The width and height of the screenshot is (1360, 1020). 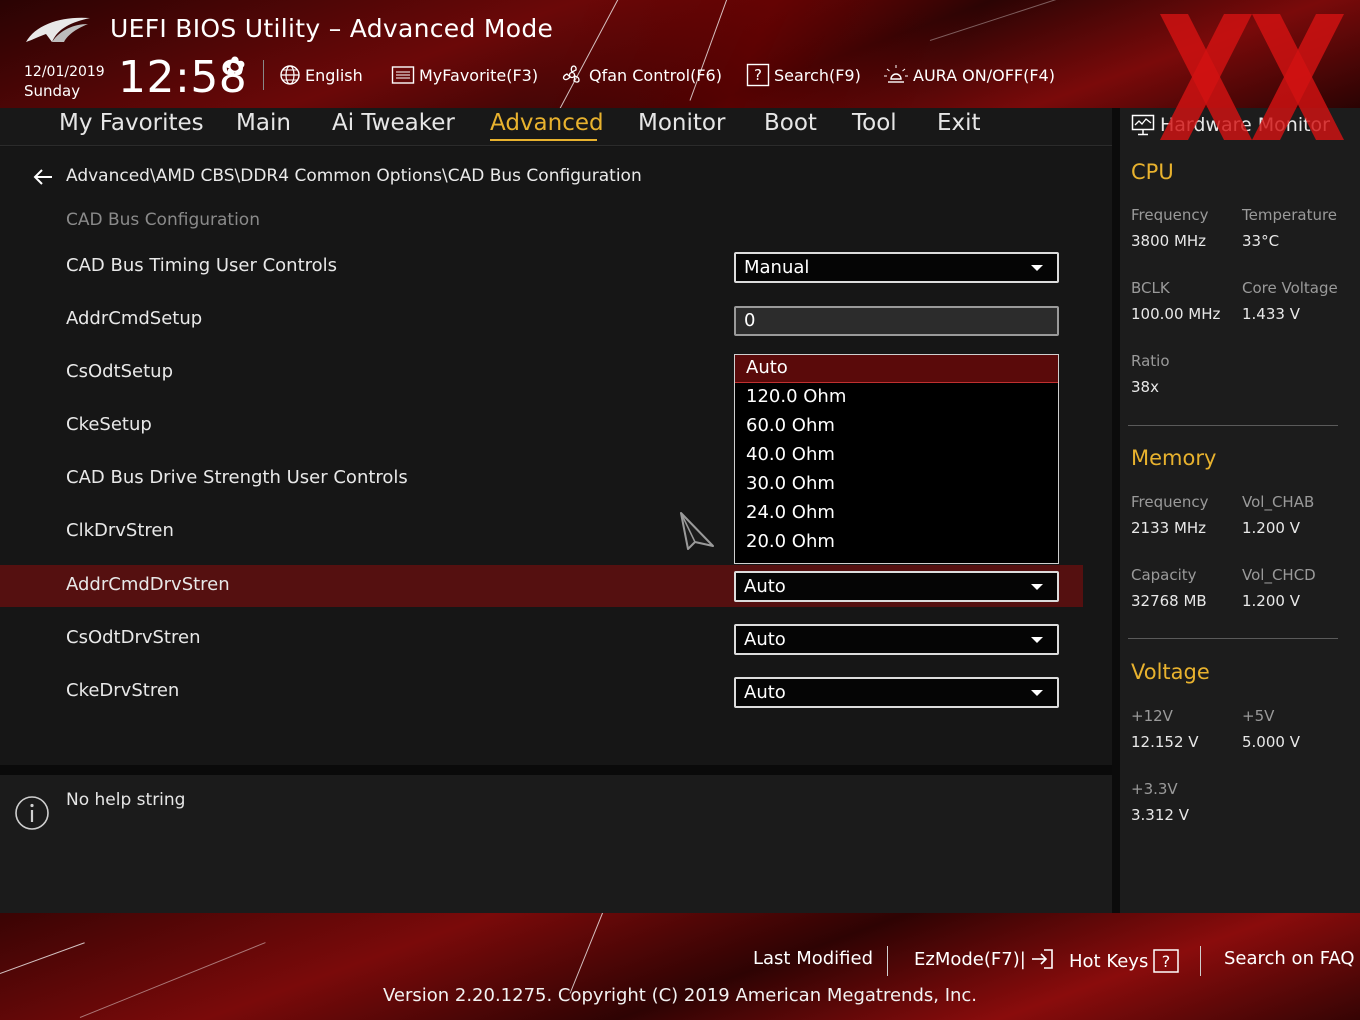 I want to click on addrcmdsetup-input: 0, so click(x=896, y=321).